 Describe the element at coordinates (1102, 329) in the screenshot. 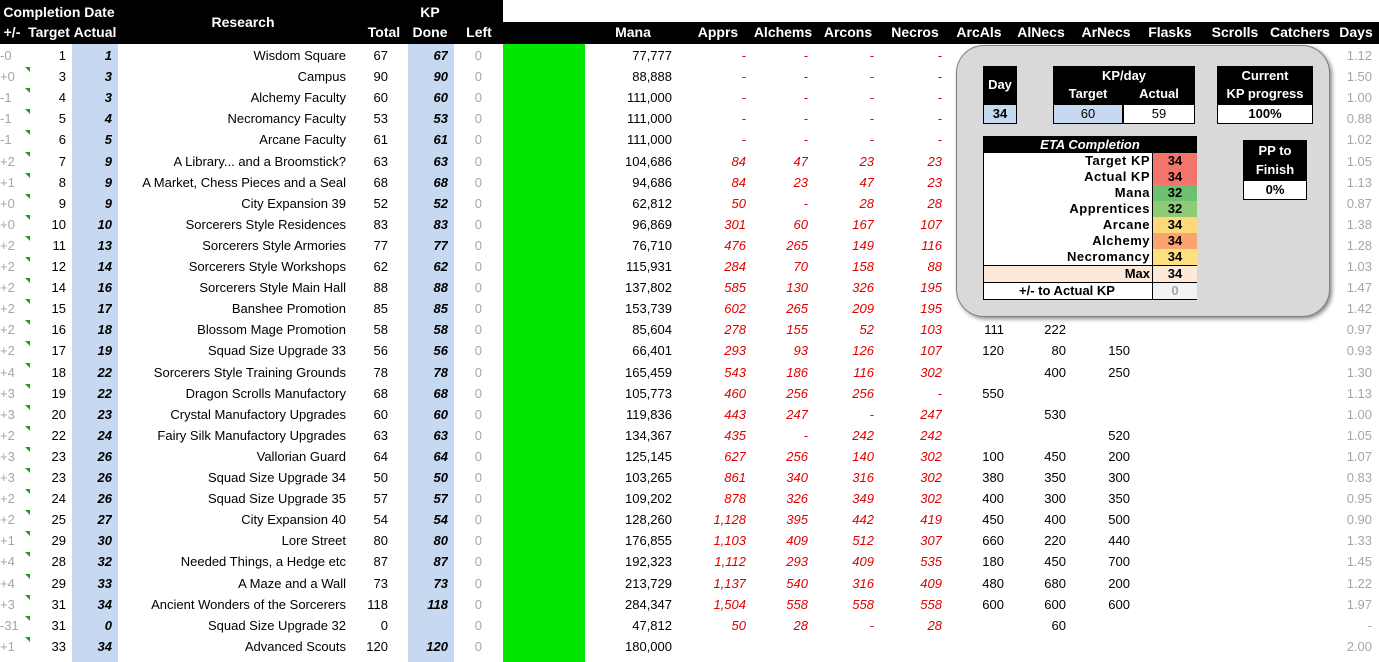

I see `cell-arnecs` at that location.